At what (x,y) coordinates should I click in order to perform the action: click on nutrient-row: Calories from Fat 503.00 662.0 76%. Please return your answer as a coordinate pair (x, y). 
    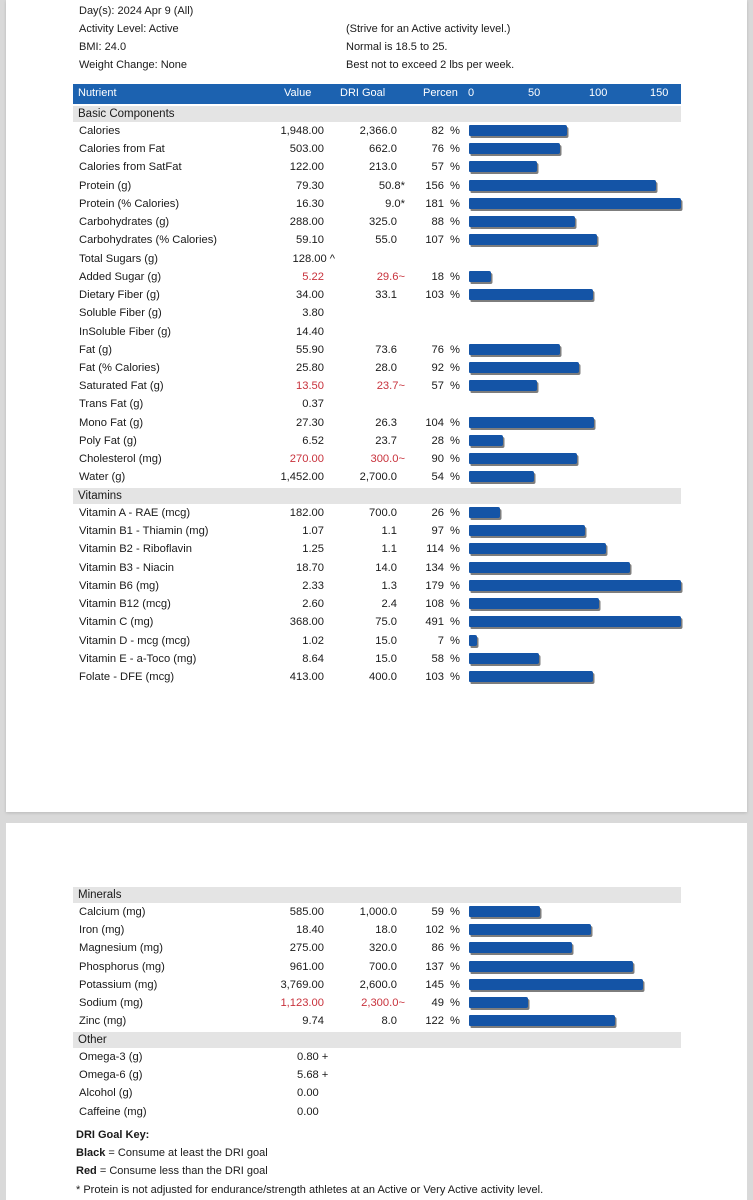
    Looking at the image, I should click on (377, 149).